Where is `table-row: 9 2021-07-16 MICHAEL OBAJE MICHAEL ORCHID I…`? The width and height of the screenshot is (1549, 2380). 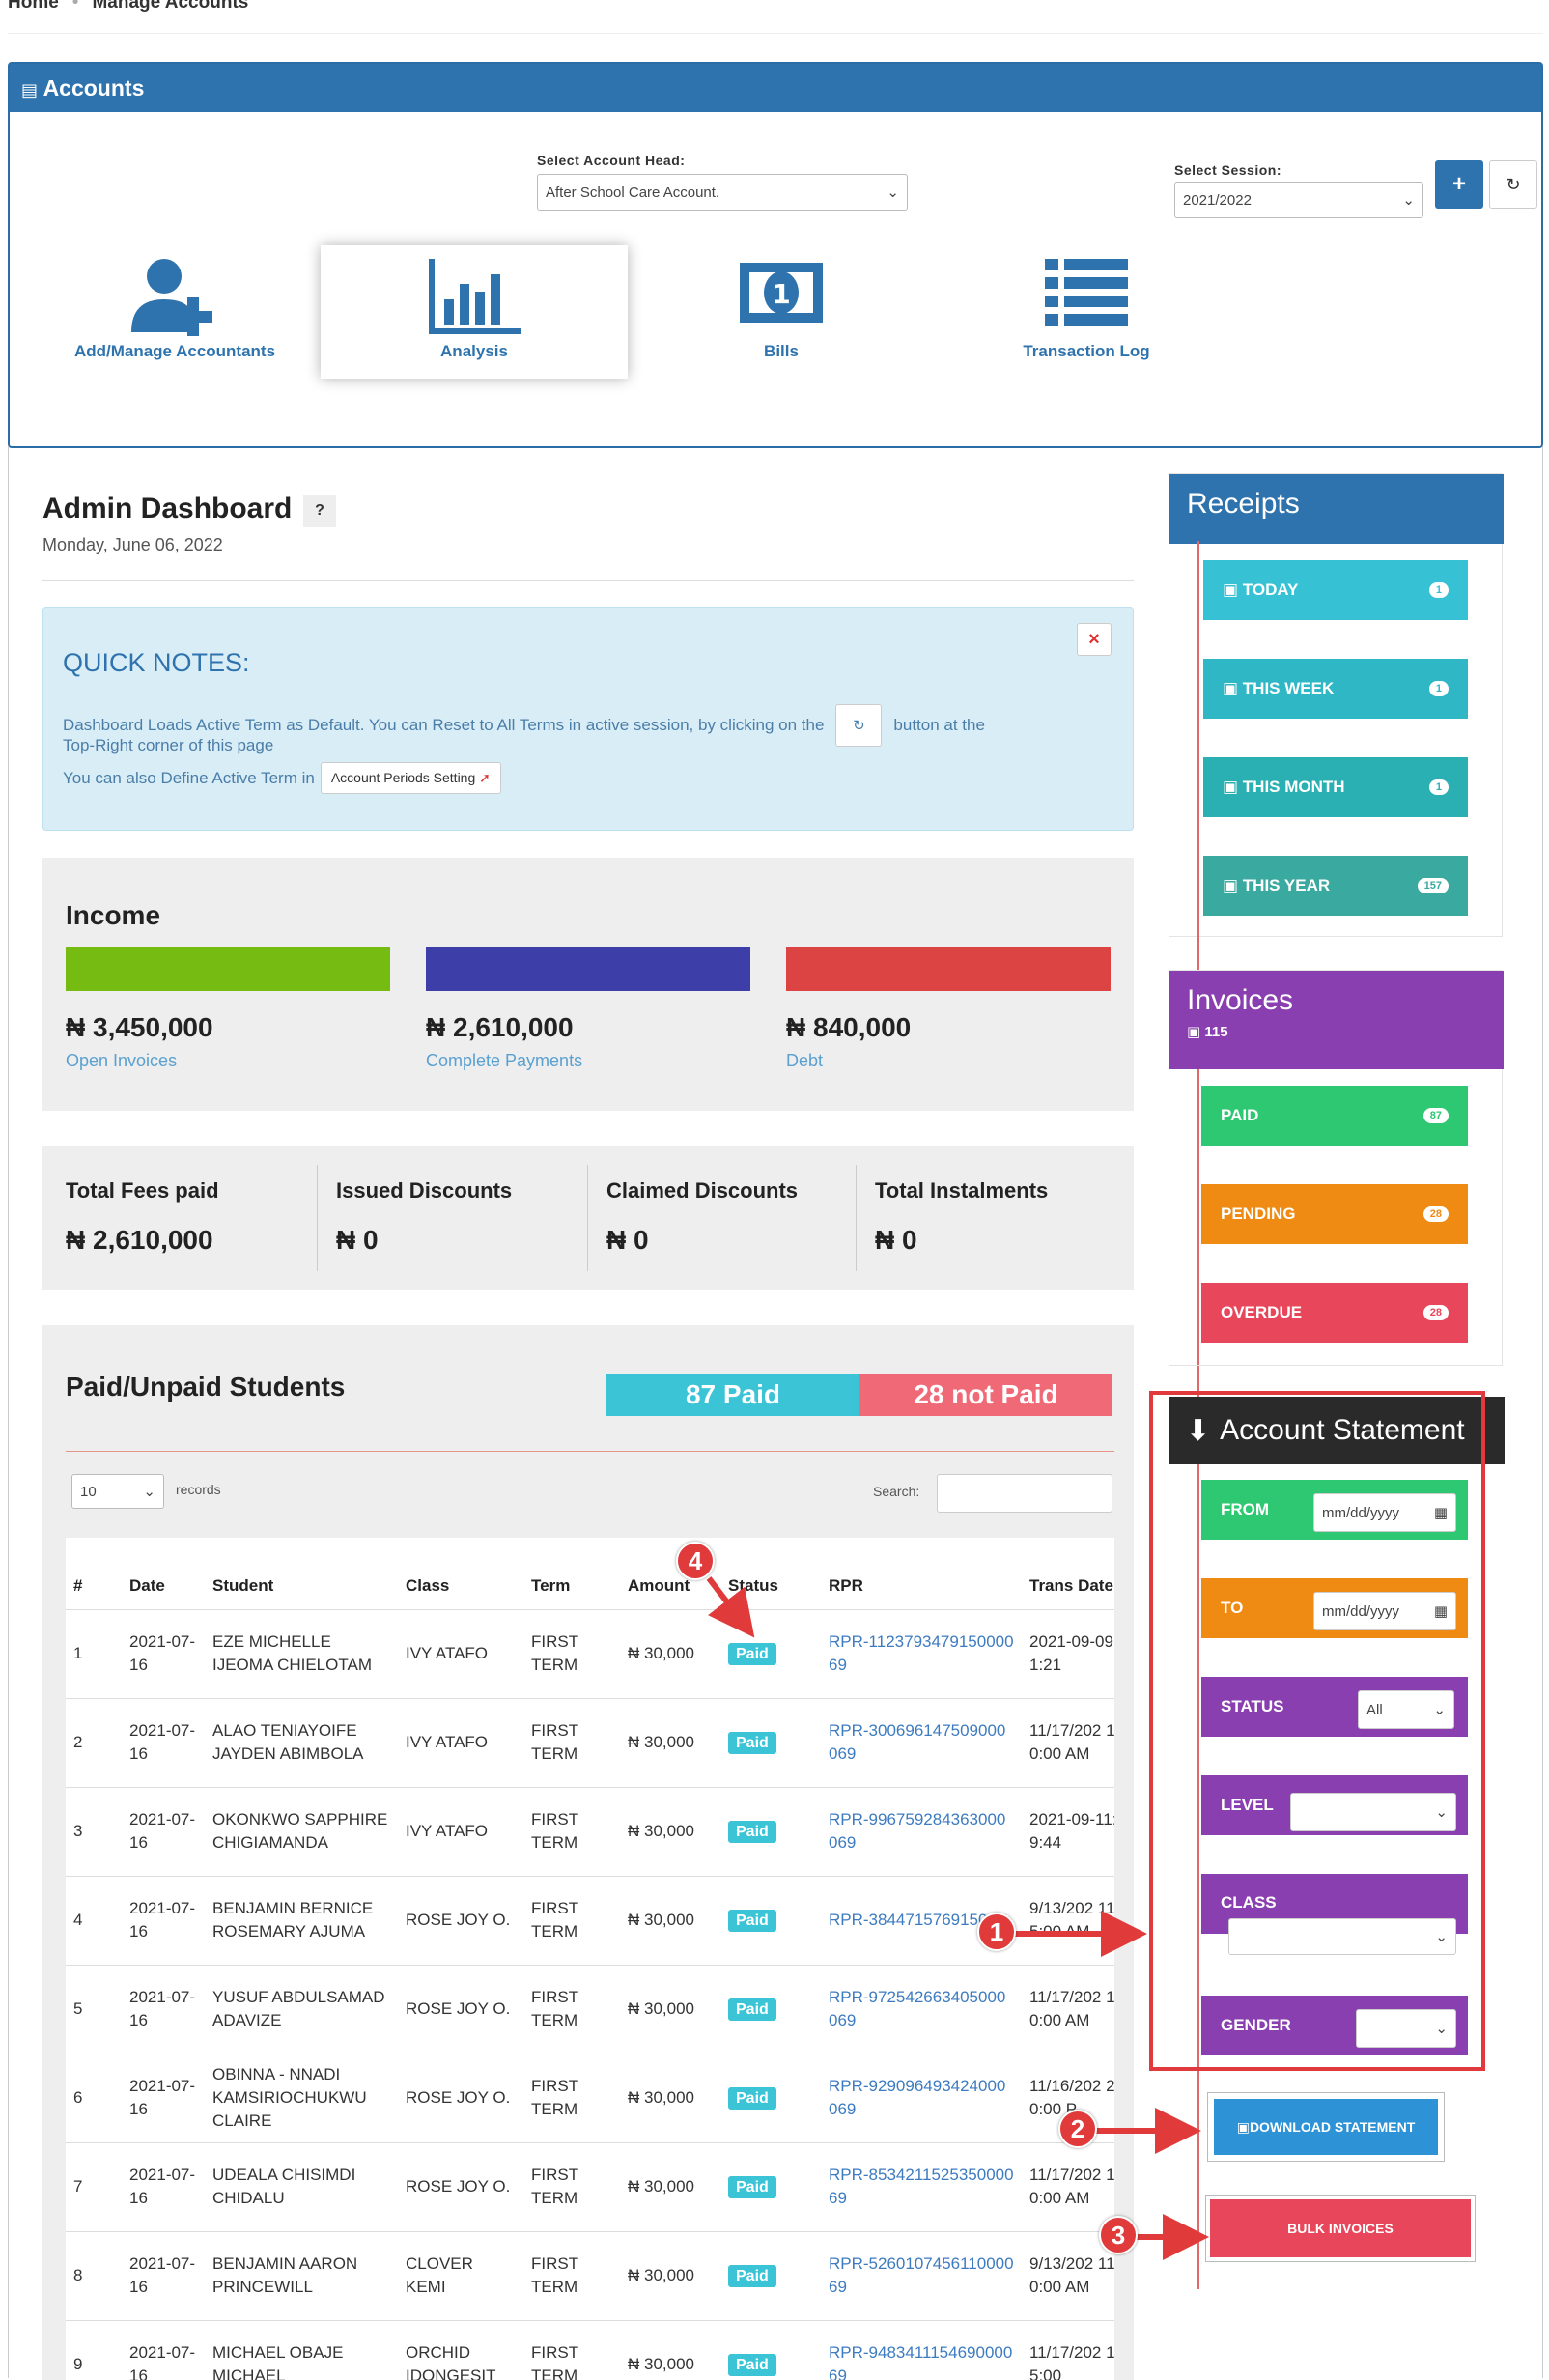
table-row: 9 2021-07-16 MICHAEL OBAJE MICHAEL ORCHID I… is located at coordinates (590, 2350).